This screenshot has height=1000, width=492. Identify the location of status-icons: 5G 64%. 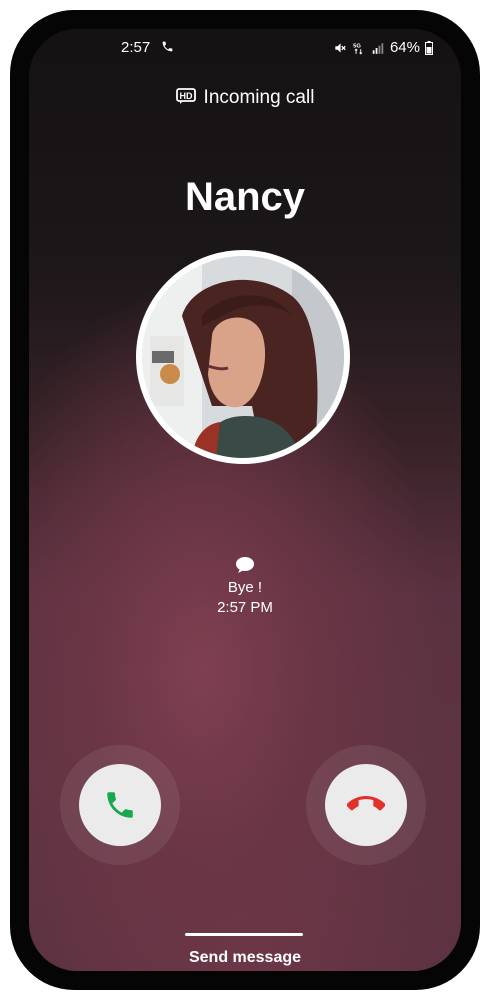
(383, 47).